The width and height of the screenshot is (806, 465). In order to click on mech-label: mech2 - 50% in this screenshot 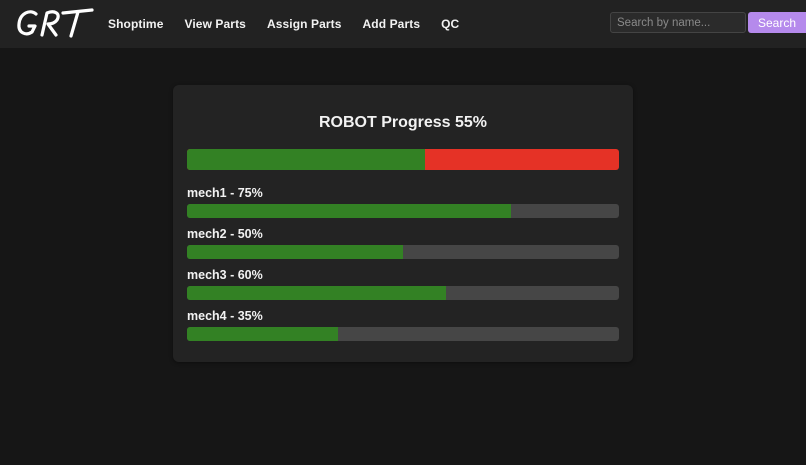, I will do `click(225, 234)`.